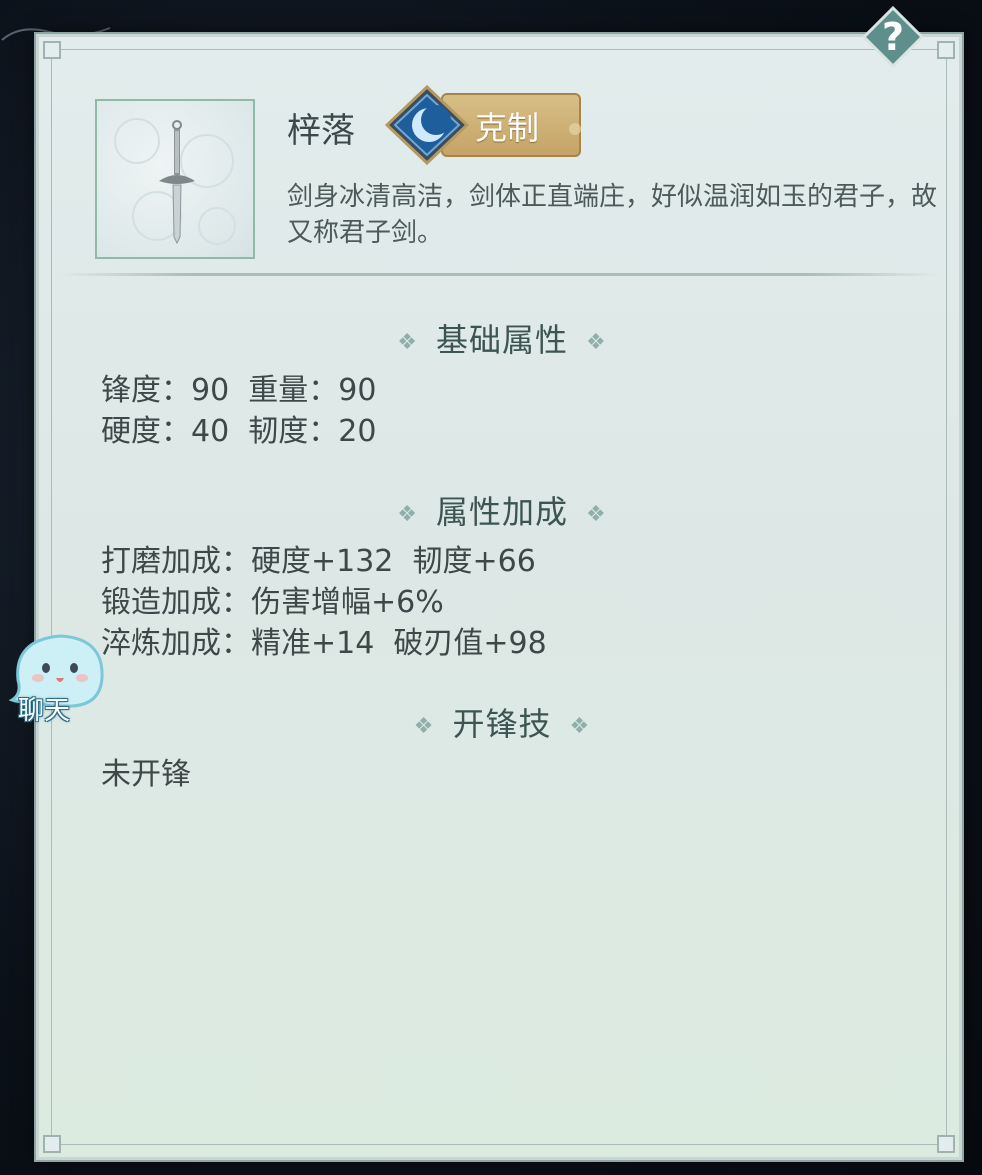 Image resolution: width=982 pixels, height=1175 pixels. I want to click on section-title-base-text: 基础属性, so click(501, 340).